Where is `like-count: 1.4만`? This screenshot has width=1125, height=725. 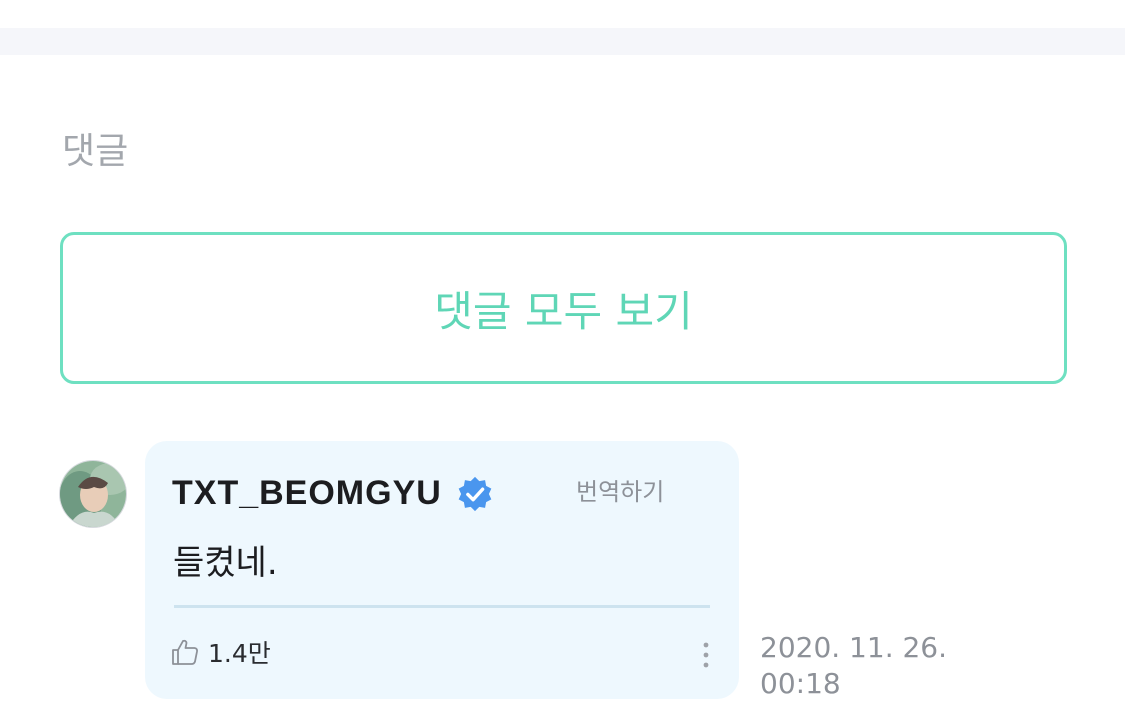 like-count: 1.4만 is located at coordinates (239, 653).